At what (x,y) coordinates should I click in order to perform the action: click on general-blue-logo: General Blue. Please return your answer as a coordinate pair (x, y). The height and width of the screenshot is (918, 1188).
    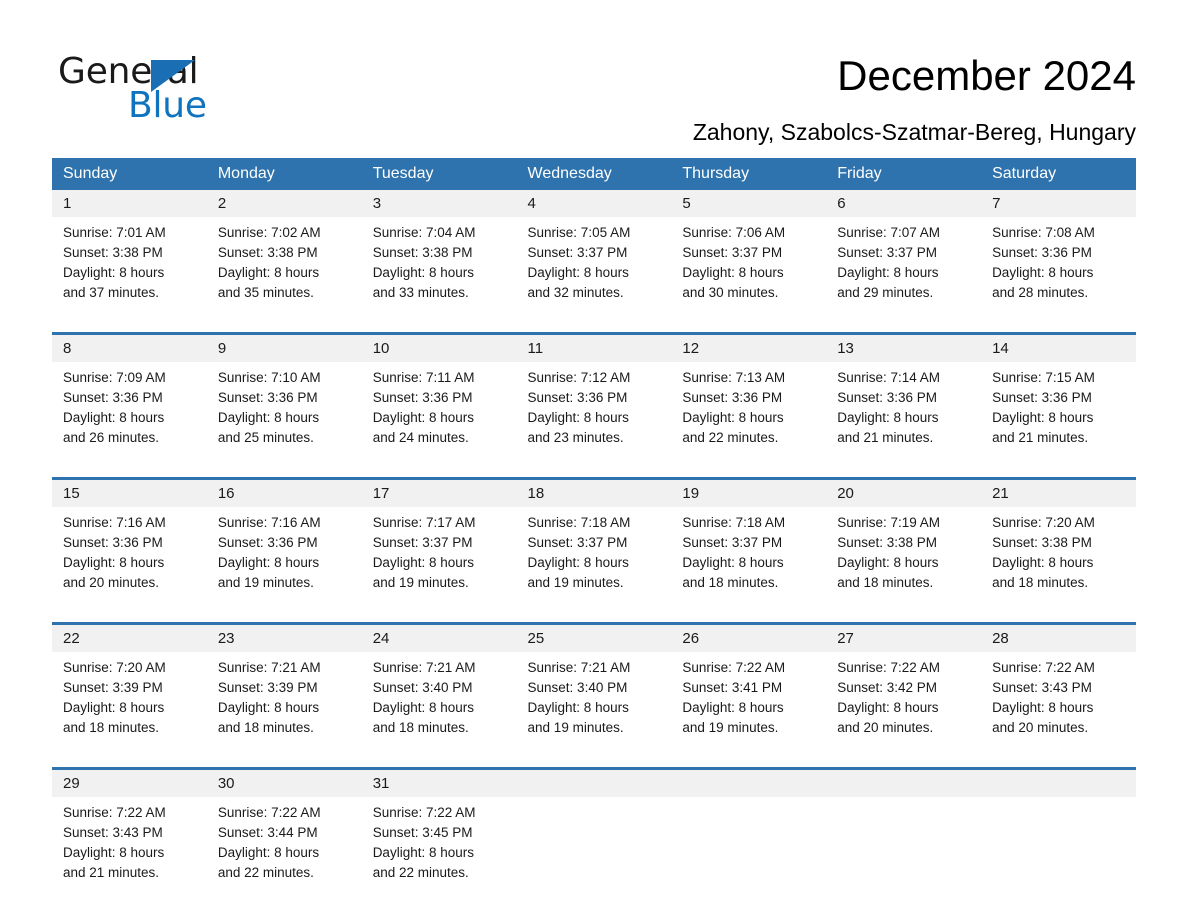
    Looking at the image, I should click on (188, 90).